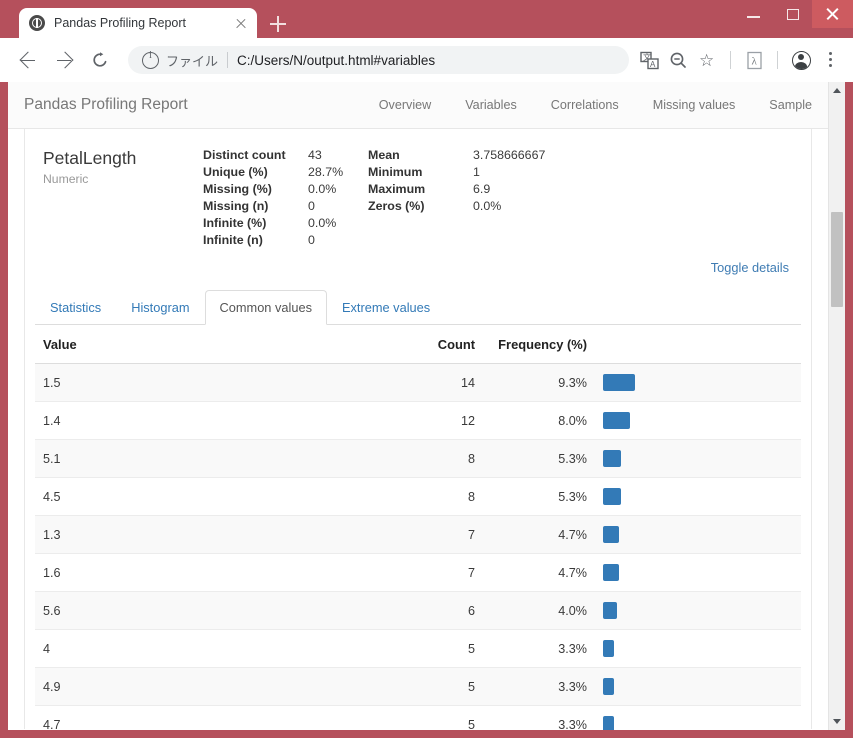 The width and height of the screenshot is (853, 738). Describe the element at coordinates (100, 60) in the screenshot. I see `reload-button` at that location.